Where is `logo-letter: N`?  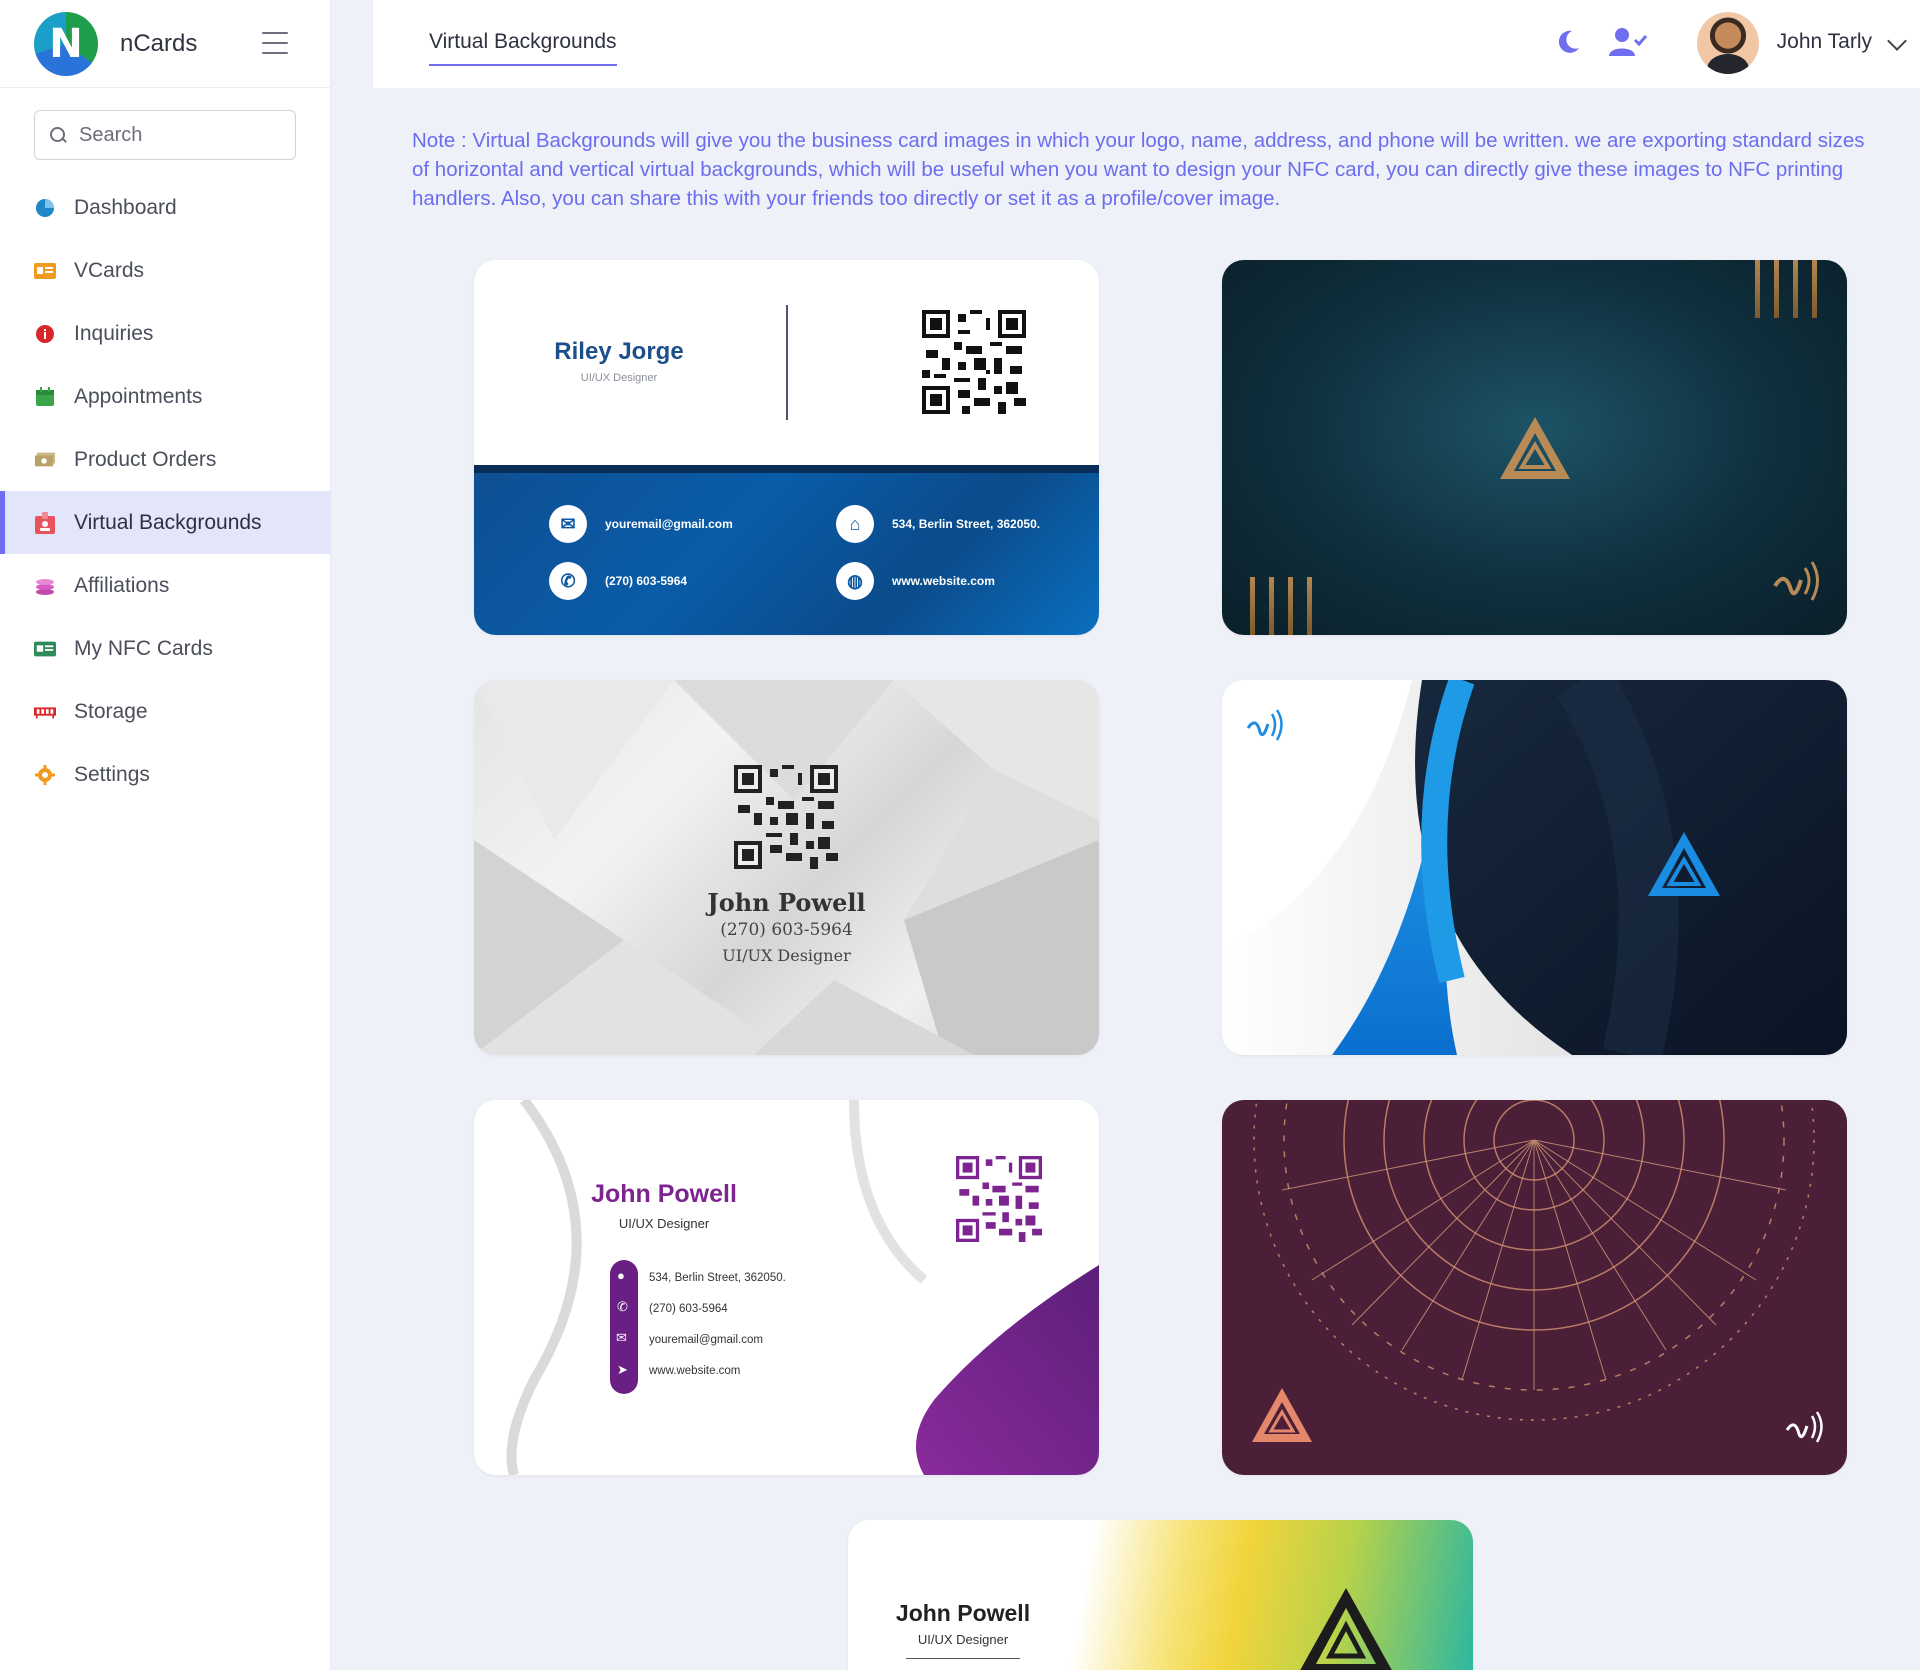
logo-letter: N is located at coordinates (66, 43).